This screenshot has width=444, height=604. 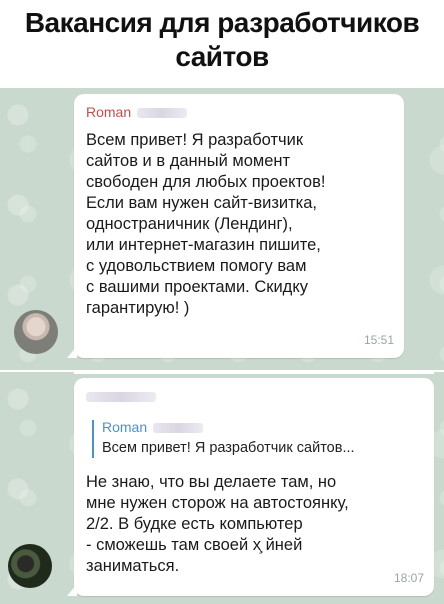 I want to click on sender-name-blurred, so click(x=121, y=396).